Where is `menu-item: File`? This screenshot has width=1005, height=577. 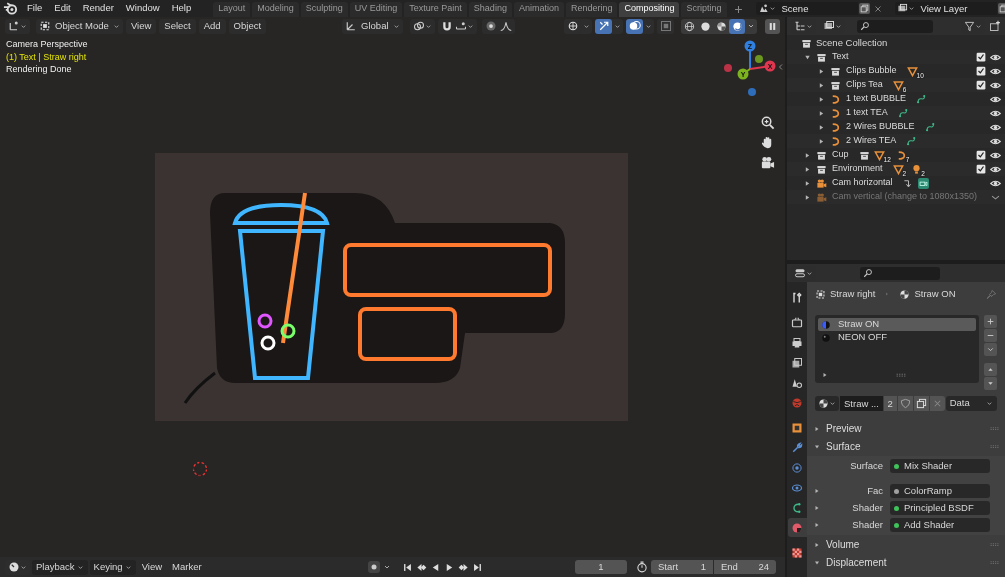 menu-item: File is located at coordinates (35, 8).